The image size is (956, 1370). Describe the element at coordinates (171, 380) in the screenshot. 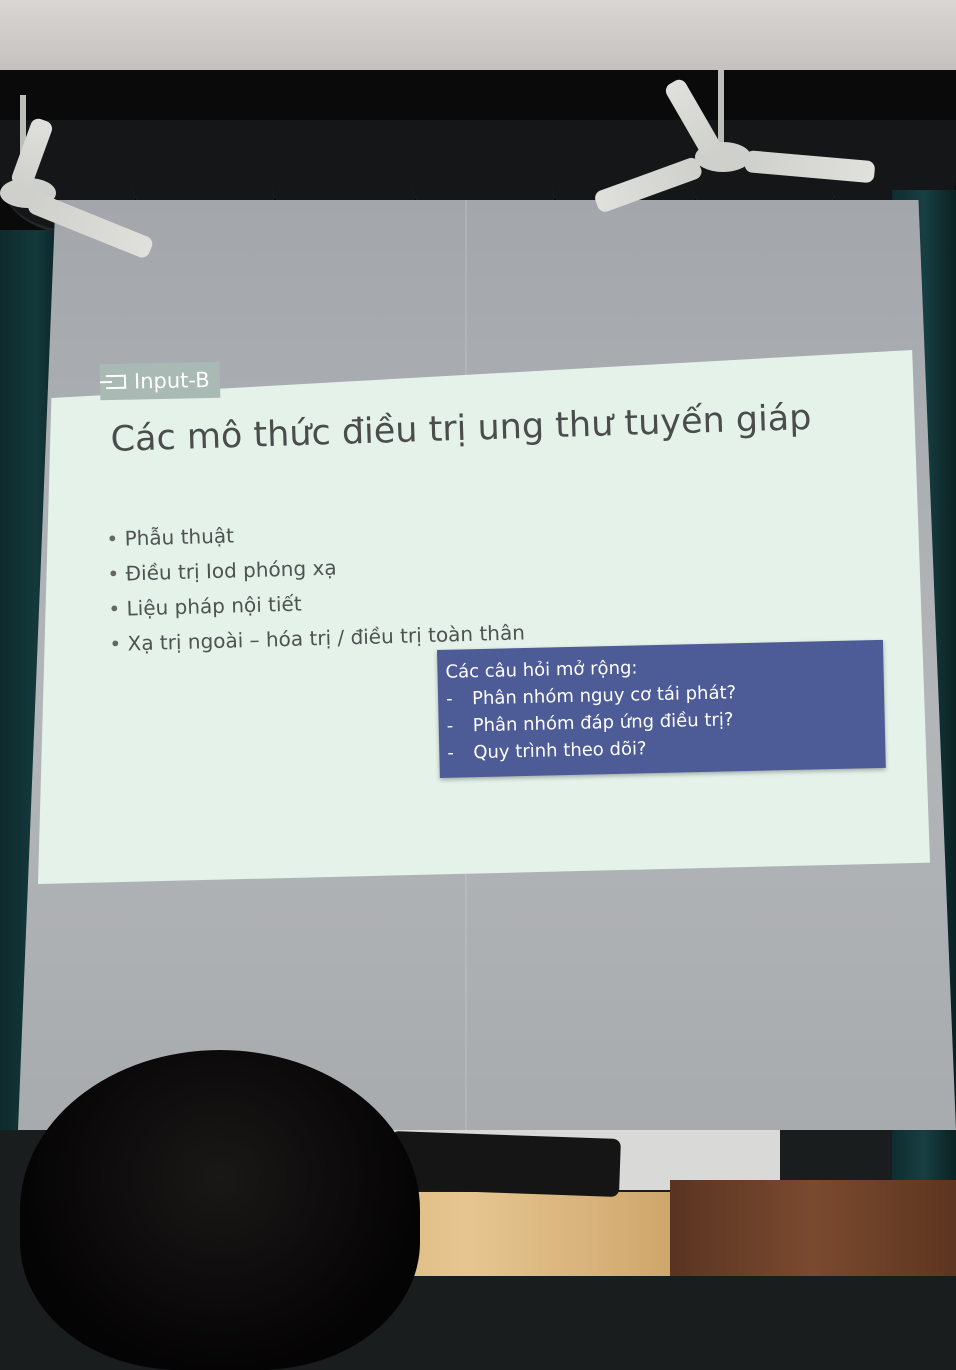

I see `input-source-label: Input-B` at that location.